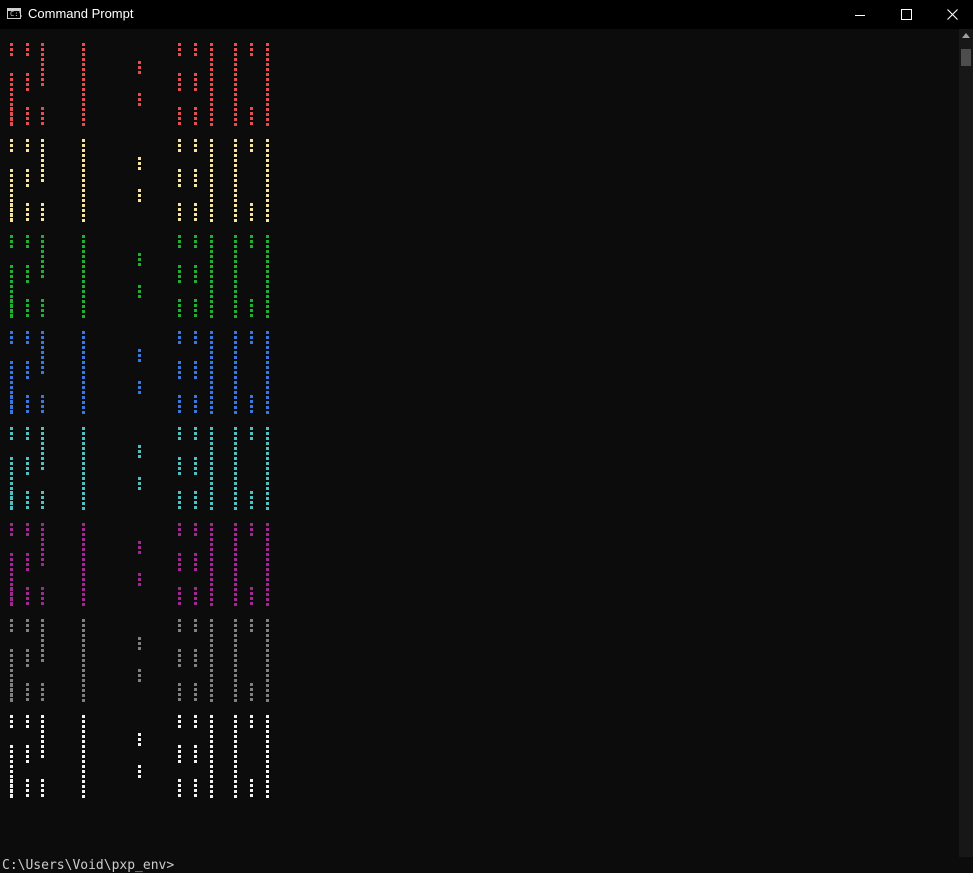  I want to click on command-prompt-line: C:\Users\Void\pxp_env>, so click(88, 865).